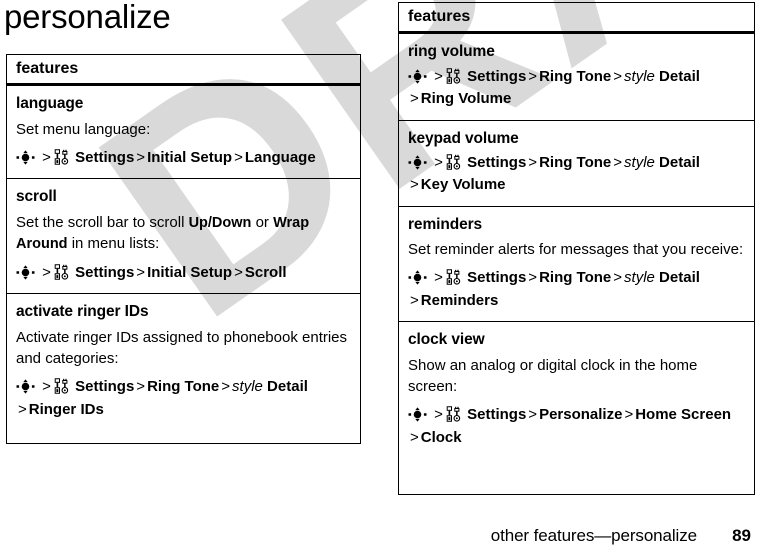 The width and height of the screenshot is (759, 550). I want to click on feature-name: activate ringer IDs, so click(82, 312).